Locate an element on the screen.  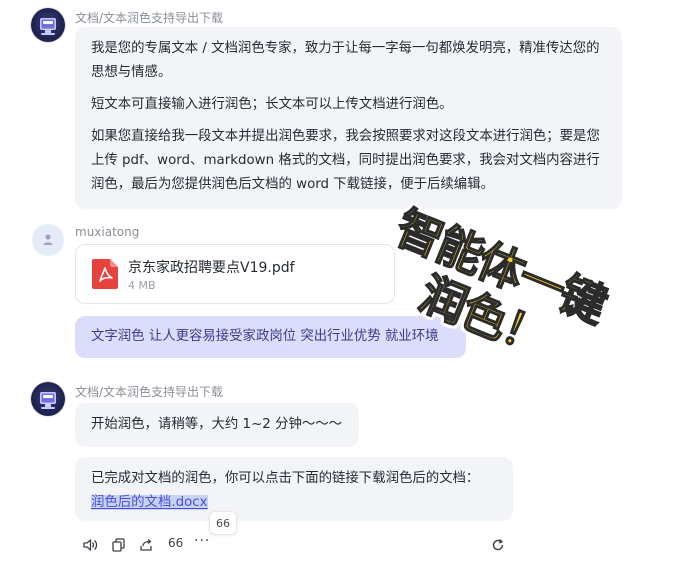
download-link: 润色后的文档.docx is located at coordinates (149, 502).